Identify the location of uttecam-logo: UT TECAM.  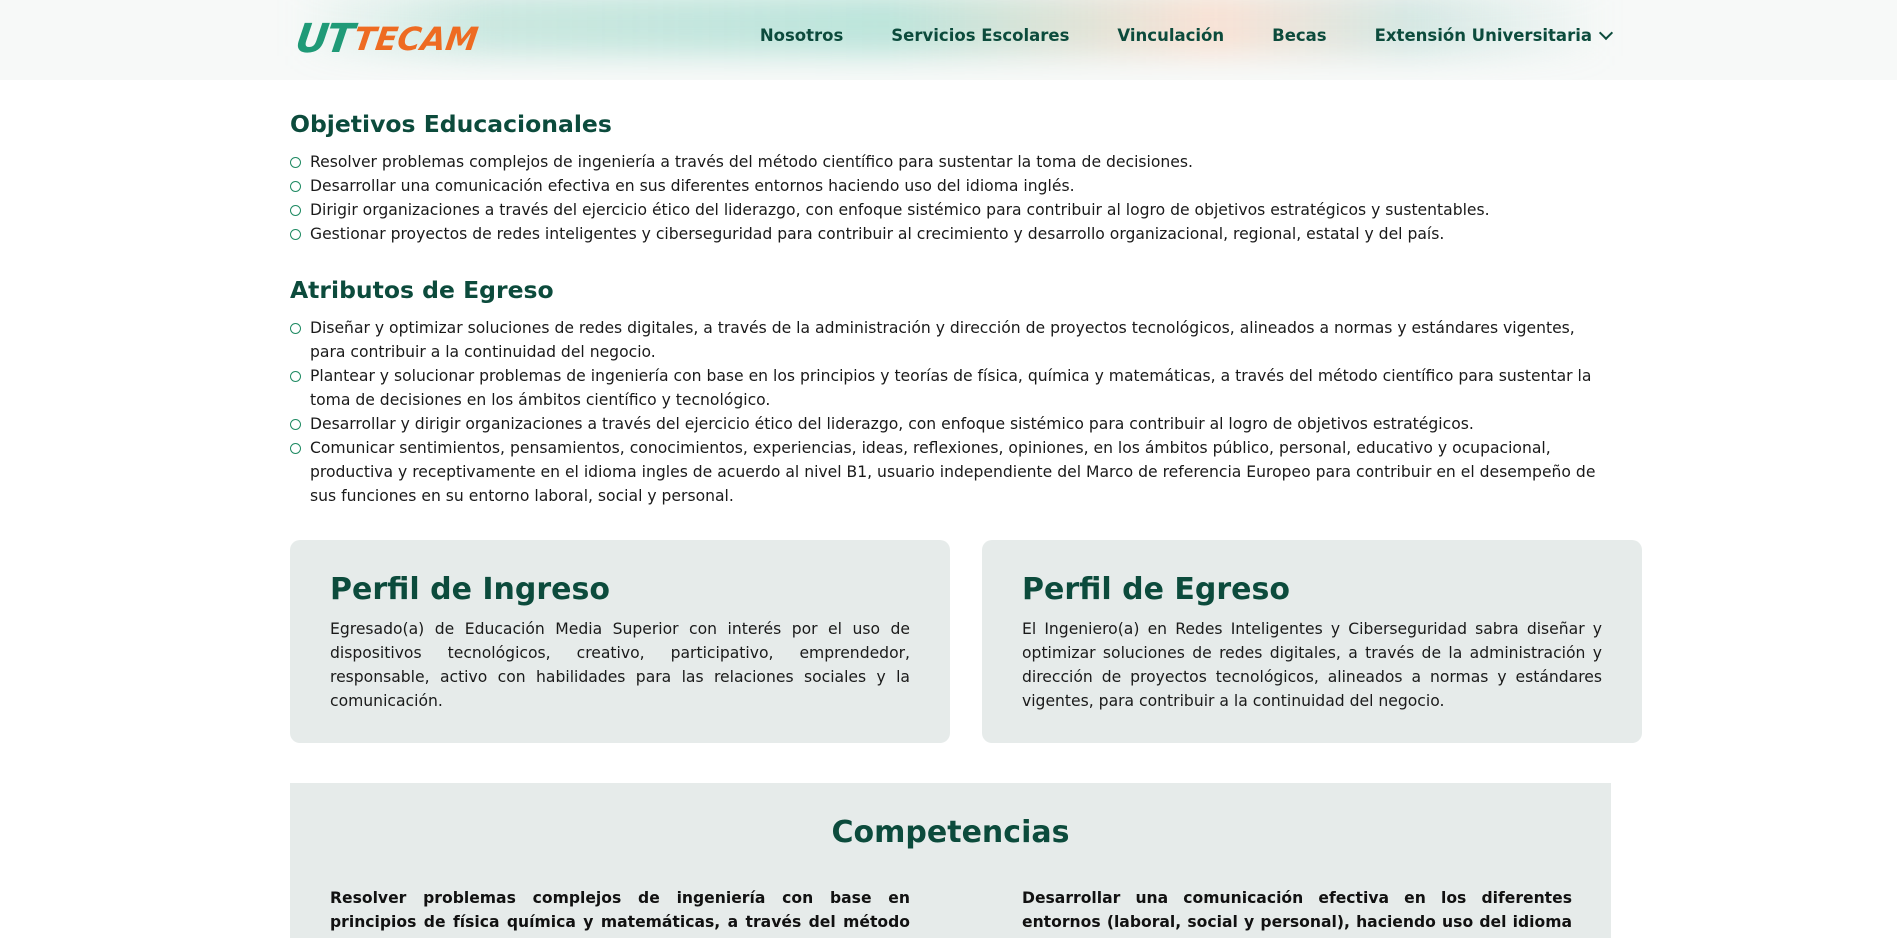
(386, 39).